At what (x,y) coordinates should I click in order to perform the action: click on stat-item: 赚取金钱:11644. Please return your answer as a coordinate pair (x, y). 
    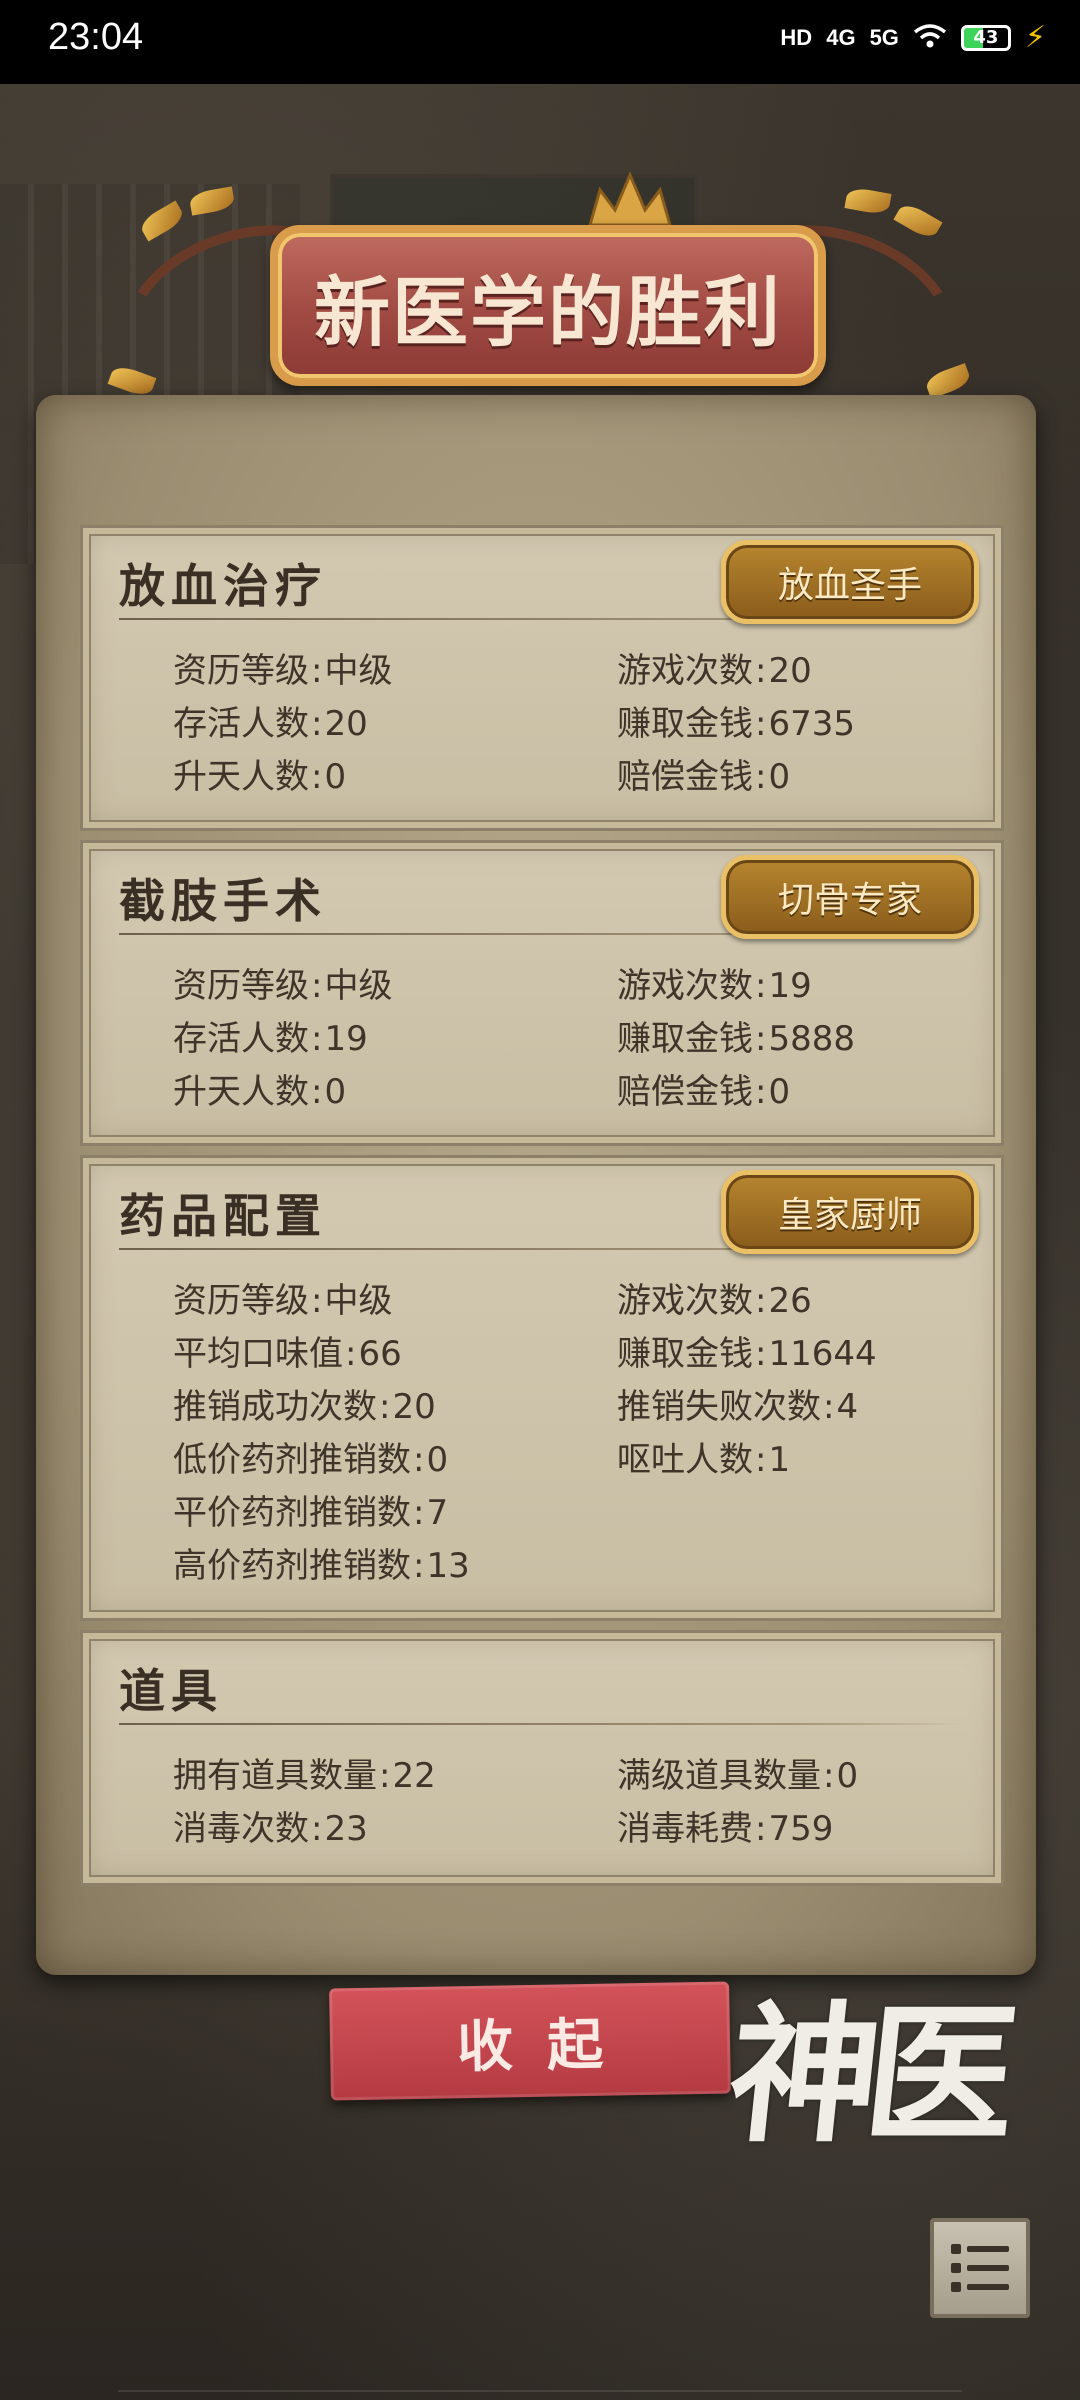
    Looking at the image, I should click on (747, 1354).